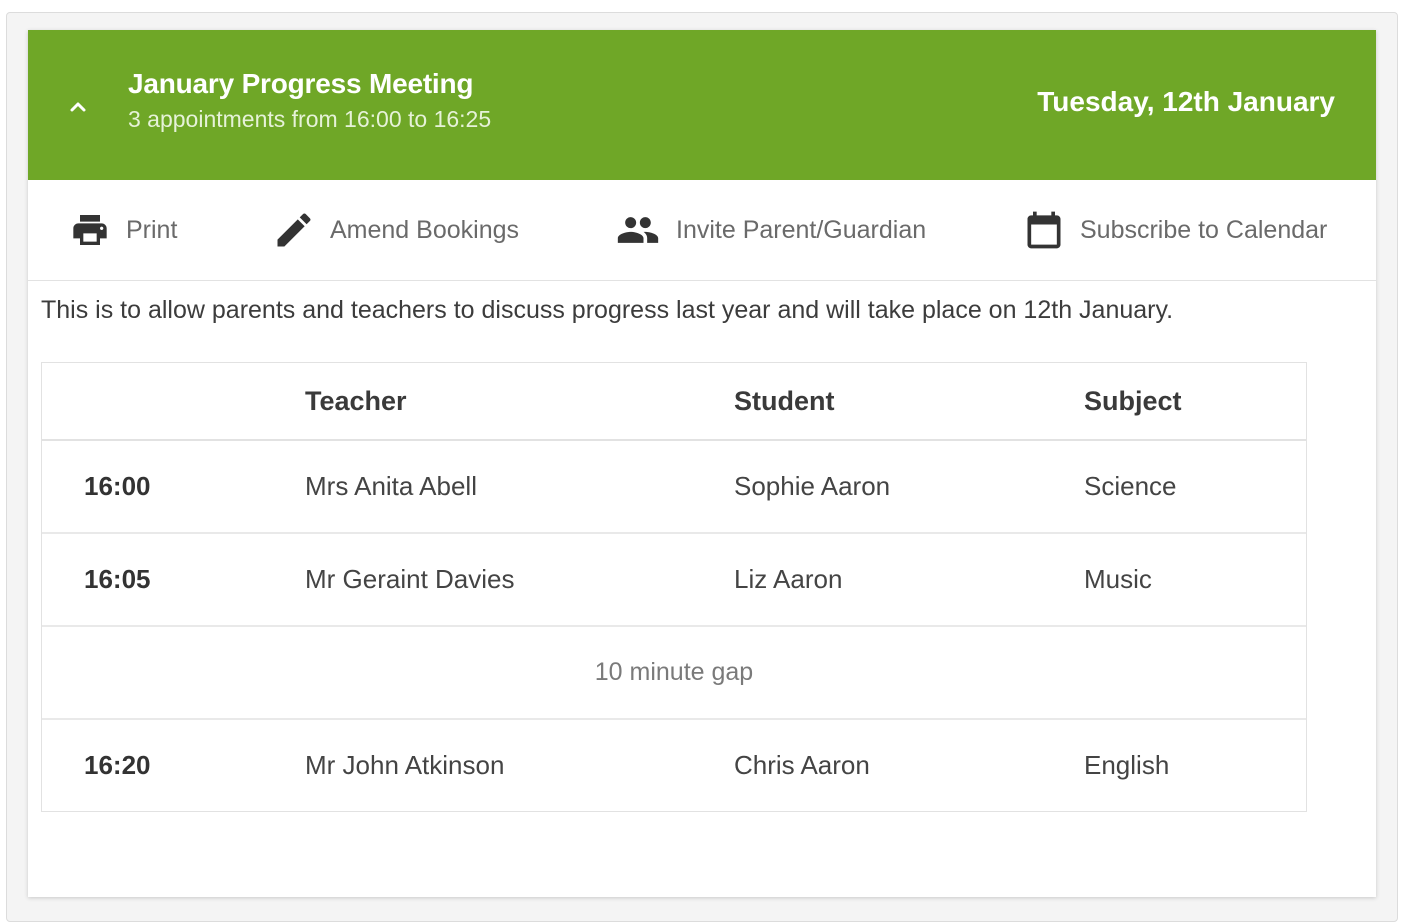 This screenshot has width=1404, height=922. What do you see at coordinates (117, 765) in the screenshot?
I see `appointment-time: 16:20` at bounding box center [117, 765].